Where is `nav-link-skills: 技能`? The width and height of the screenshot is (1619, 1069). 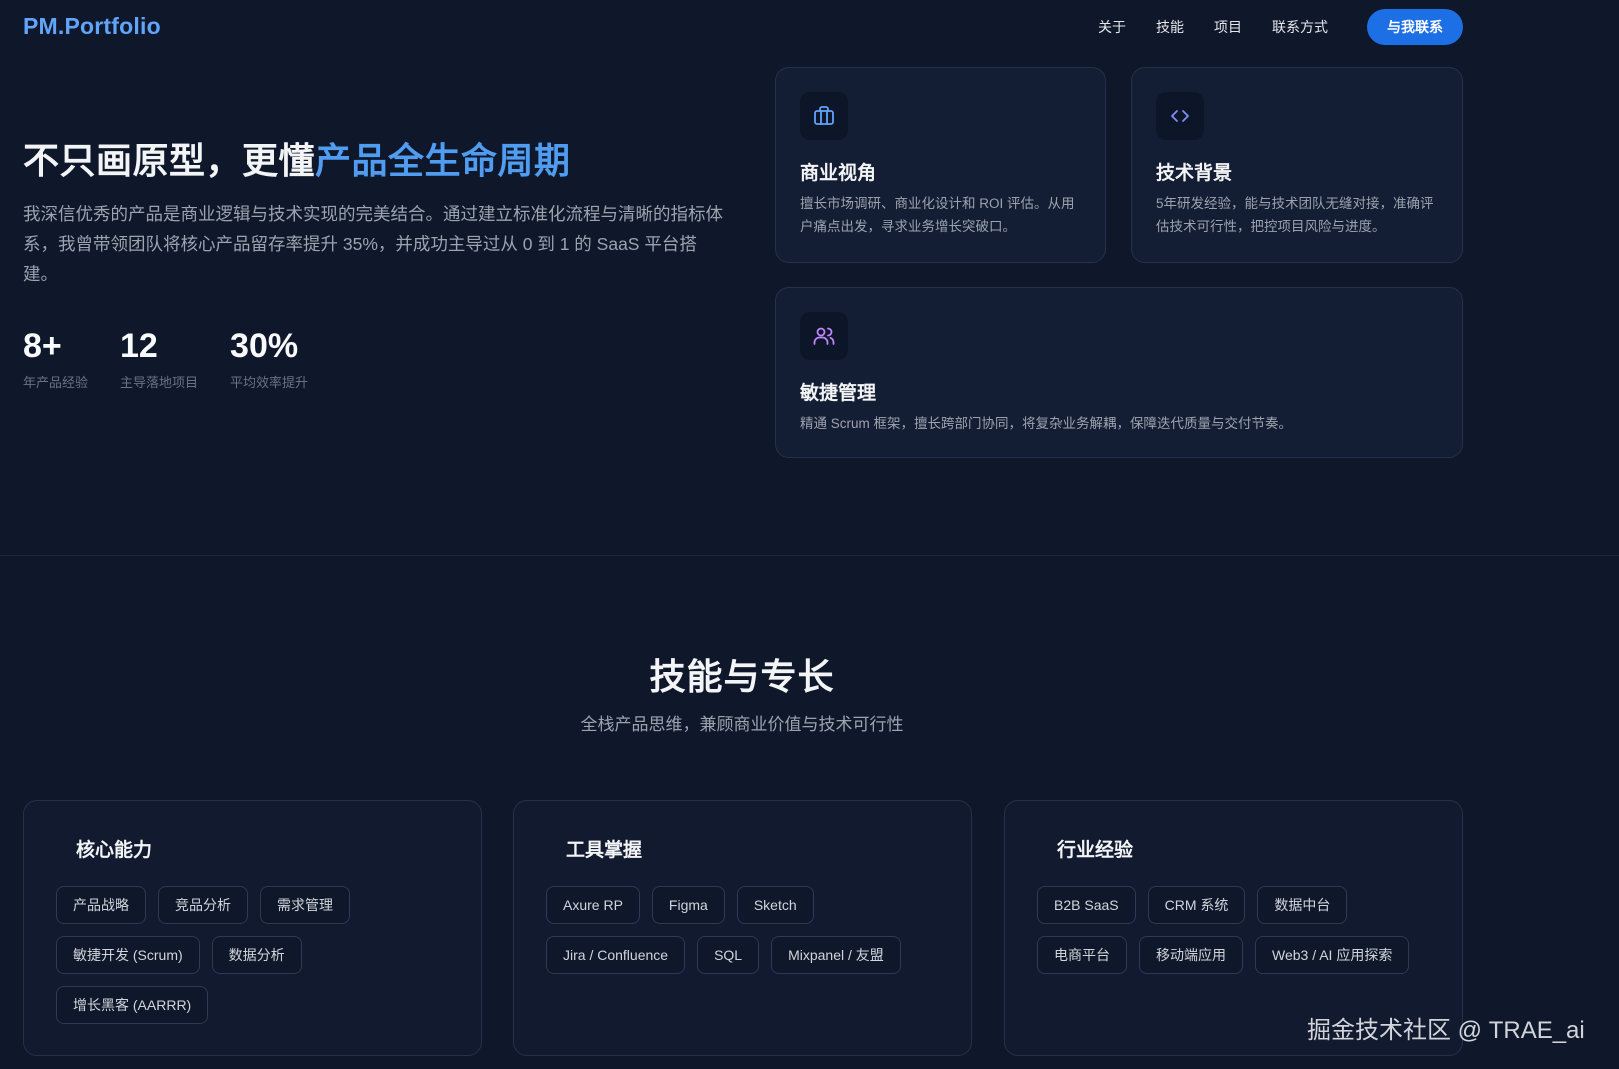
nav-link-skills: 技能 is located at coordinates (1170, 27).